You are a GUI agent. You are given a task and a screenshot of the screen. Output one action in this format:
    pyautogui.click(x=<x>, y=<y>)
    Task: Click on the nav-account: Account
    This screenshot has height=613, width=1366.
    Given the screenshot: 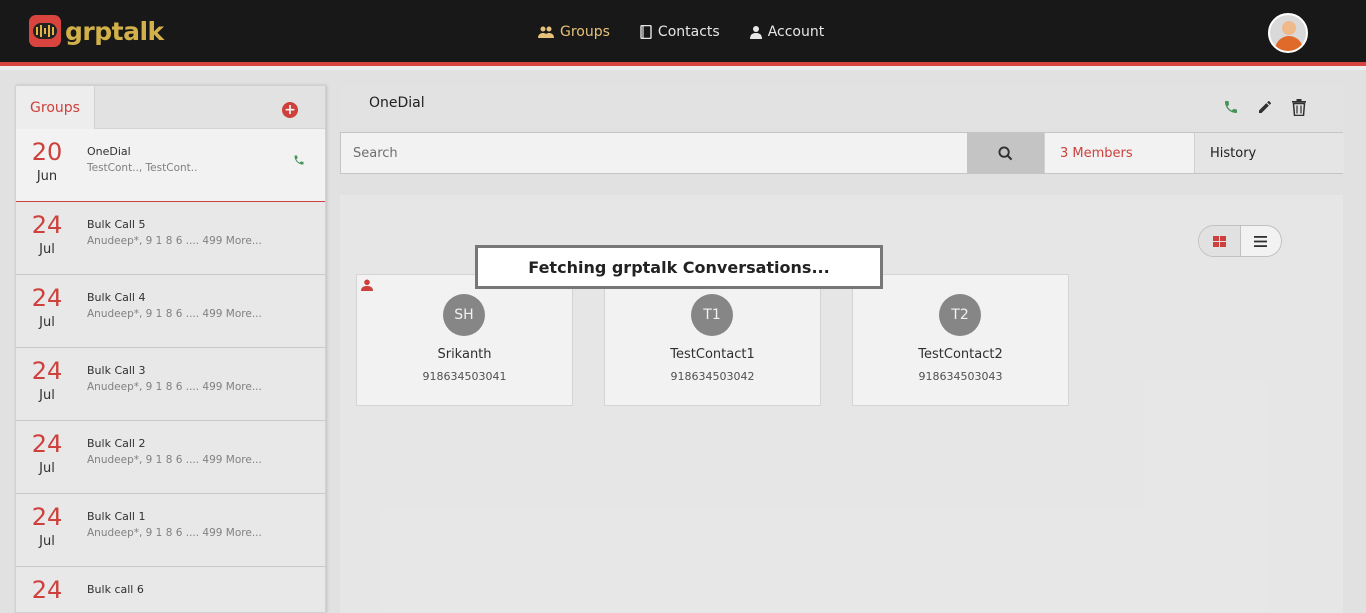 What is the action you would take?
    pyautogui.click(x=787, y=32)
    